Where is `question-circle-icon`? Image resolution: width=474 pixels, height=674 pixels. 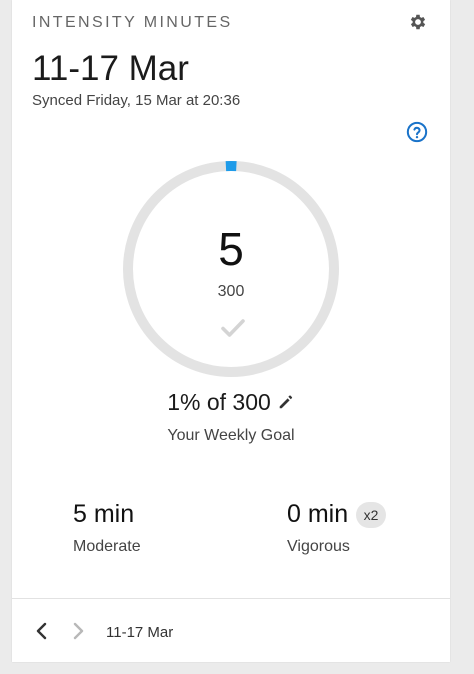
question-circle-icon is located at coordinates (417, 132).